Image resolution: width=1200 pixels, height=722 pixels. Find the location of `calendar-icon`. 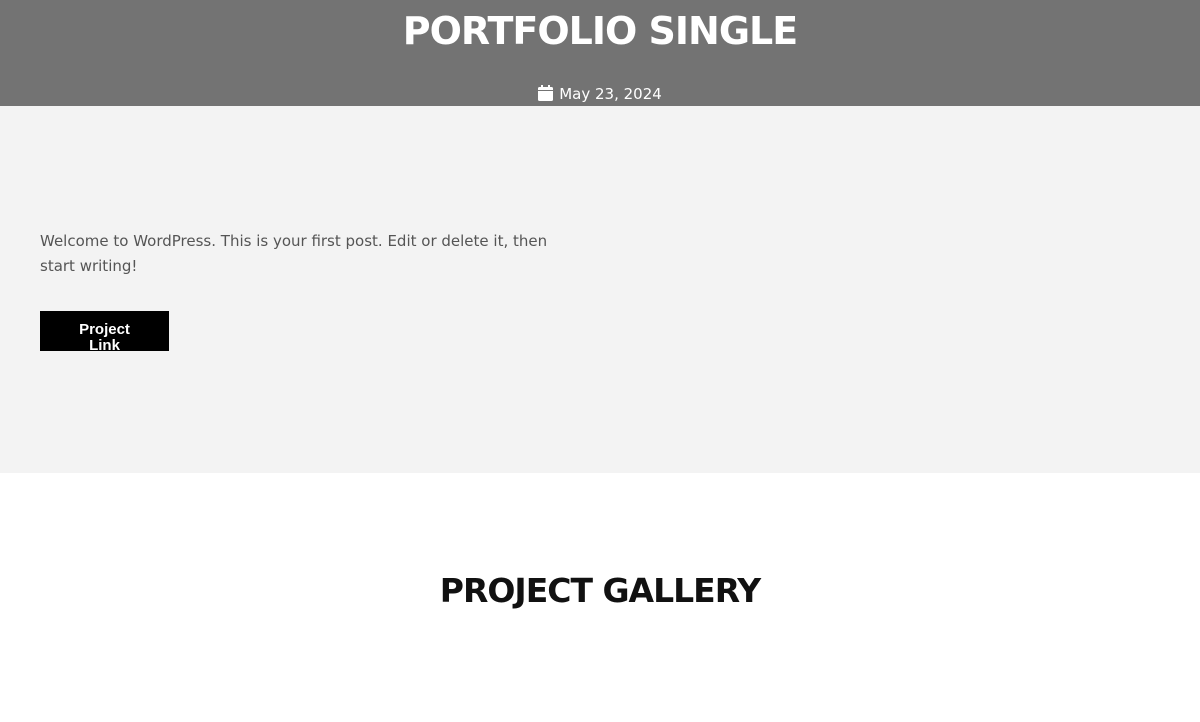

calendar-icon is located at coordinates (546, 93).